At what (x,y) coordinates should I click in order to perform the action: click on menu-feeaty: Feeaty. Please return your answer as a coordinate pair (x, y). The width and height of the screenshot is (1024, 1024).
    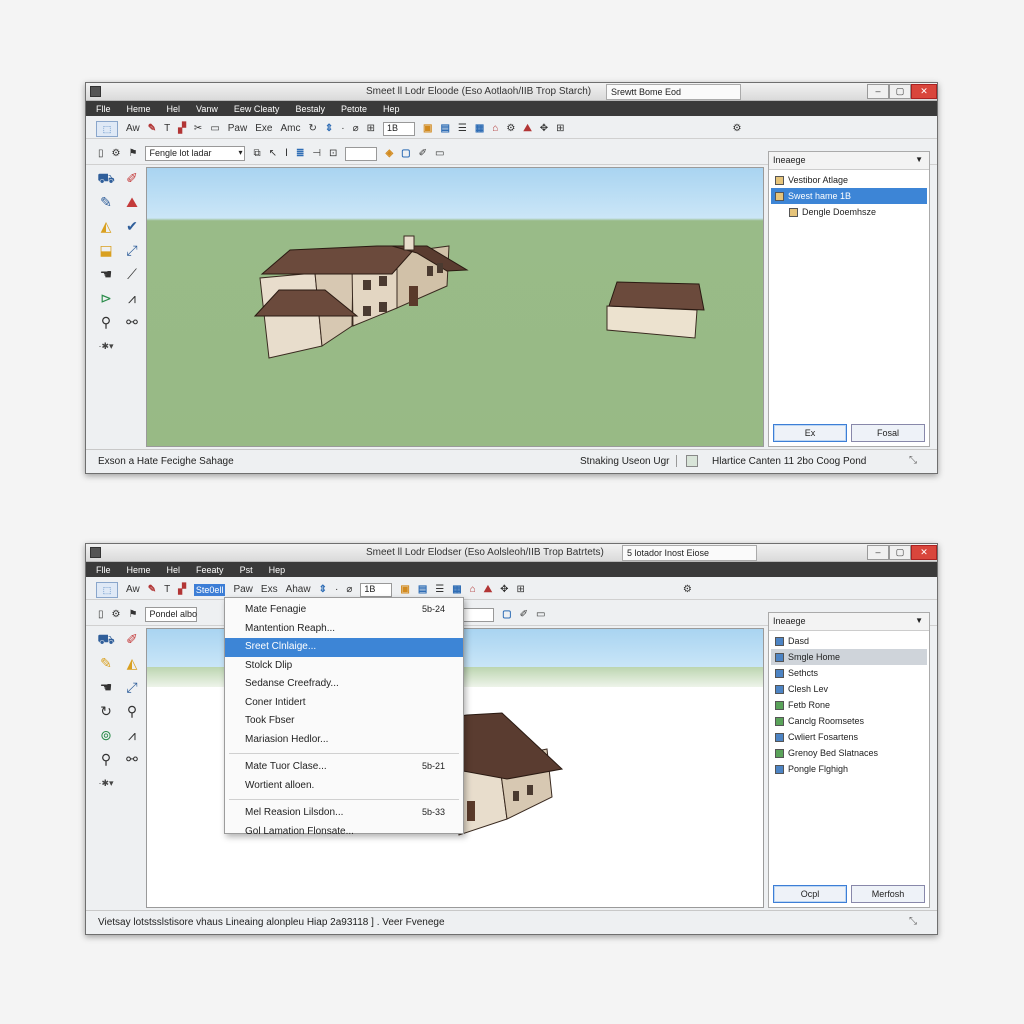
    Looking at the image, I should click on (210, 570).